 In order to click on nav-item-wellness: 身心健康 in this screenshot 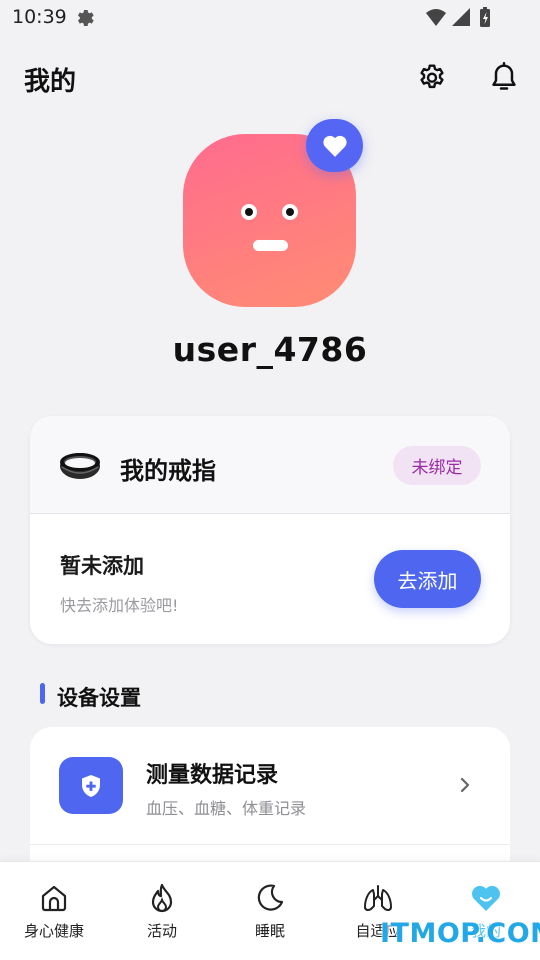, I will do `click(54, 911)`.